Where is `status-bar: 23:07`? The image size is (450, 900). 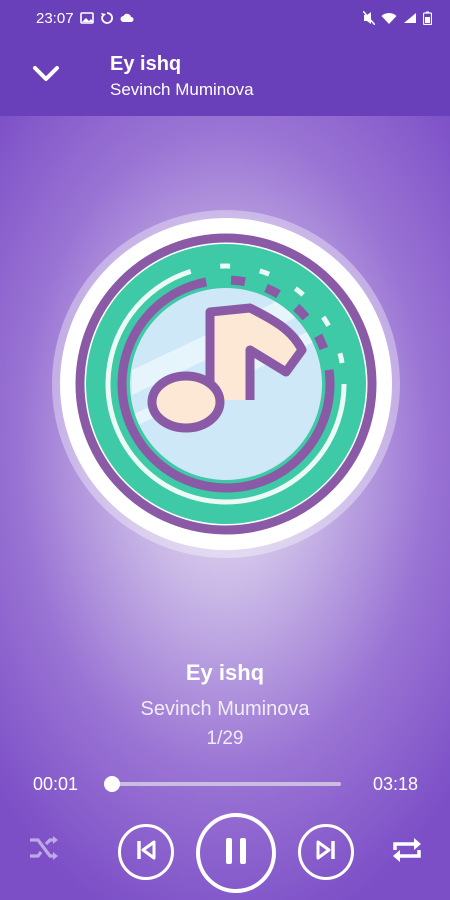
status-bar: 23:07 is located at coordinates (225, 18).